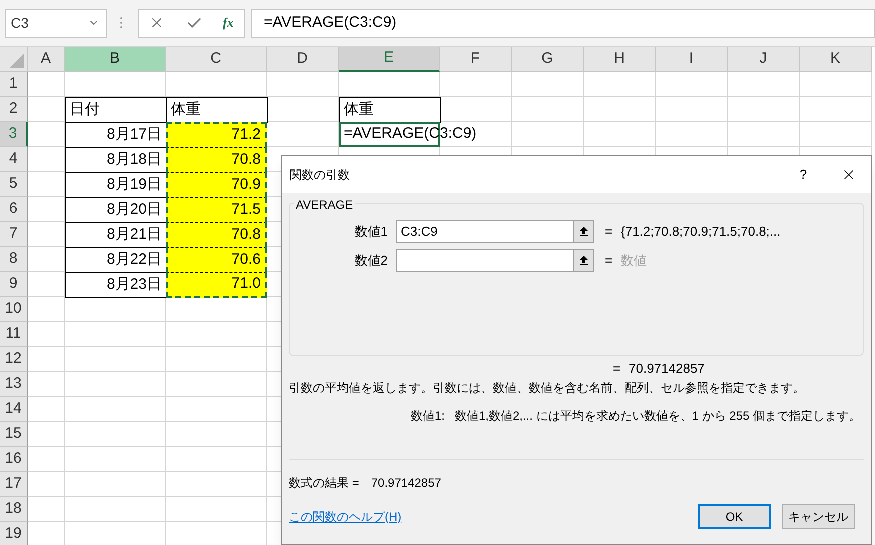 This screenshot has height=545, width=875. I want to click on argument-label: 数値1, so click(371, 231).